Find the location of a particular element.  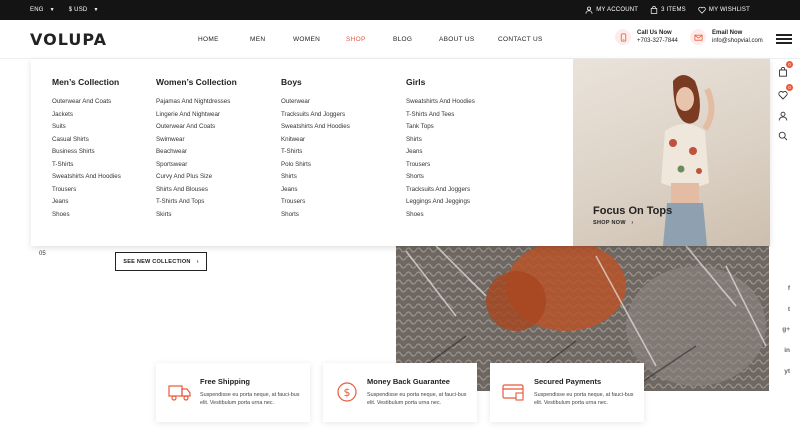

language-label: ENG is located at coordinates (37, 10).